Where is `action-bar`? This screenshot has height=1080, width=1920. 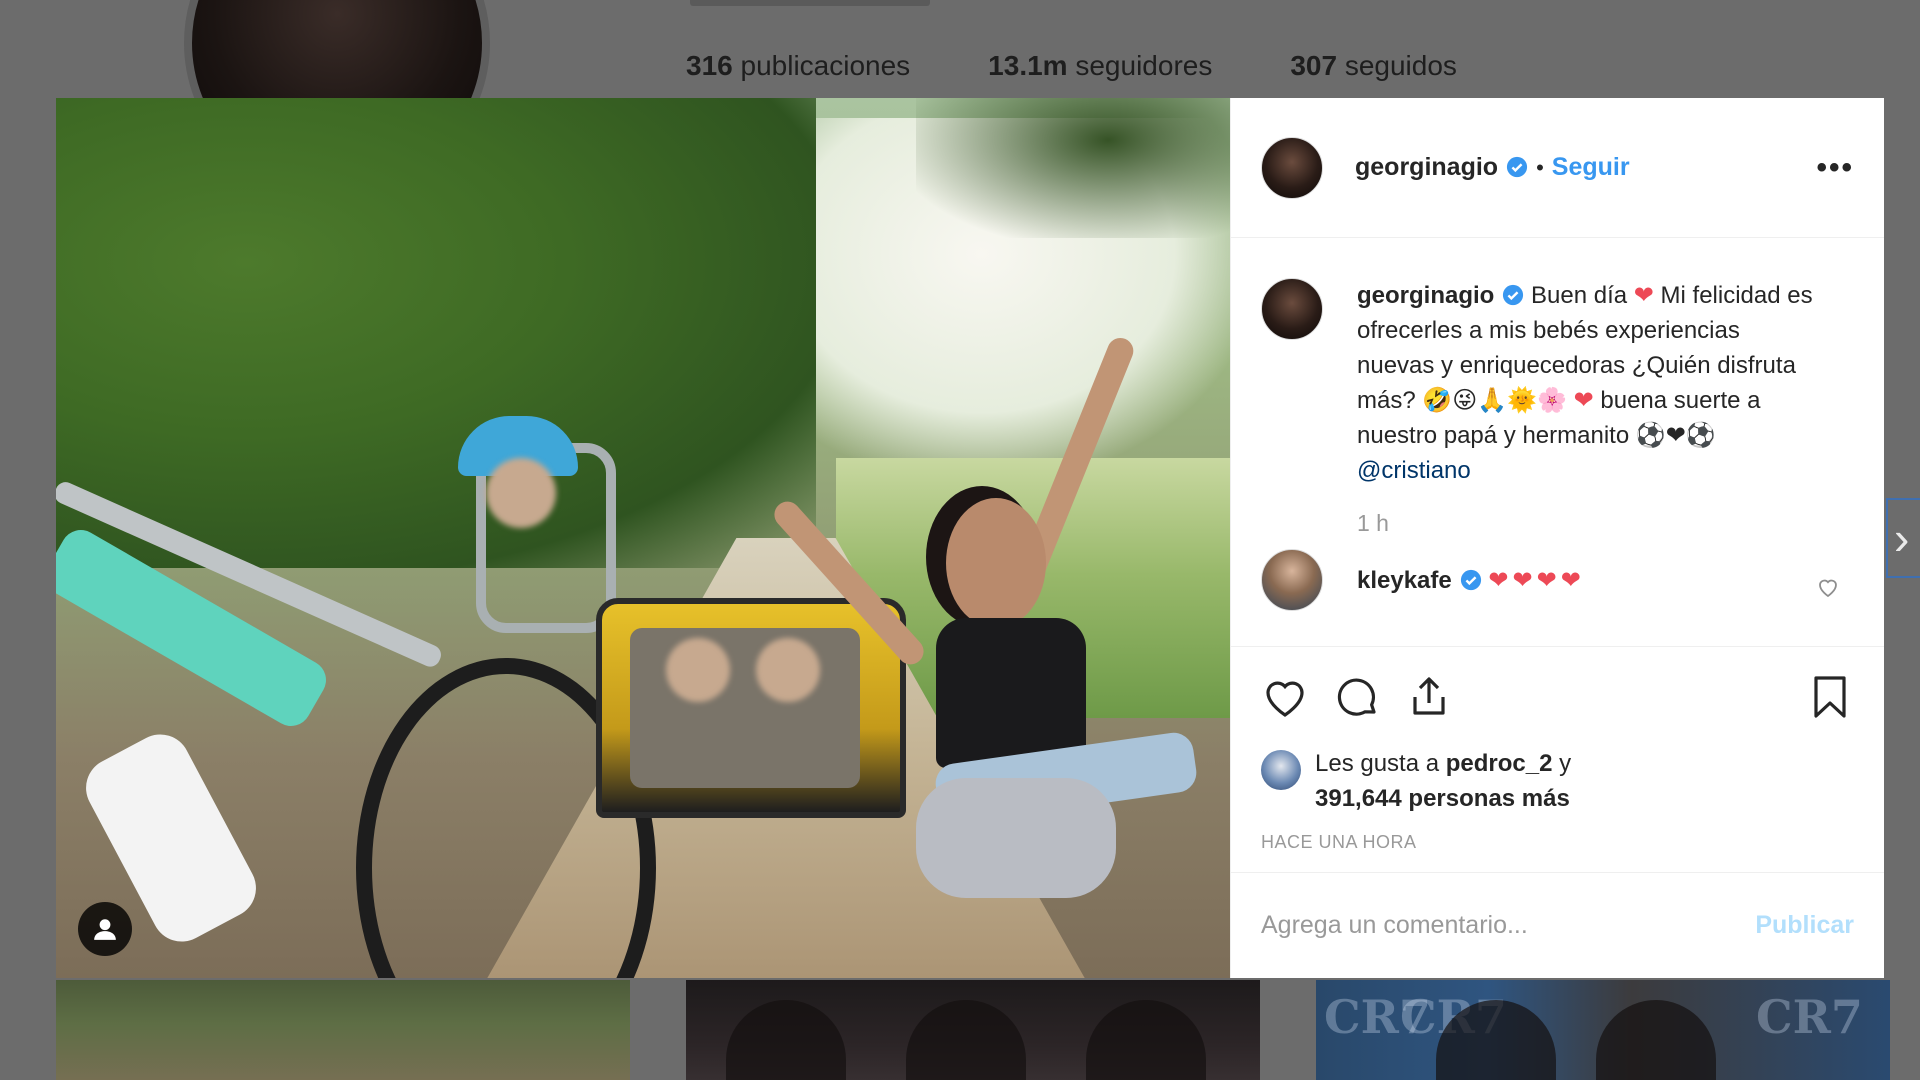
action-bar is located at coordinates (1557, 696).